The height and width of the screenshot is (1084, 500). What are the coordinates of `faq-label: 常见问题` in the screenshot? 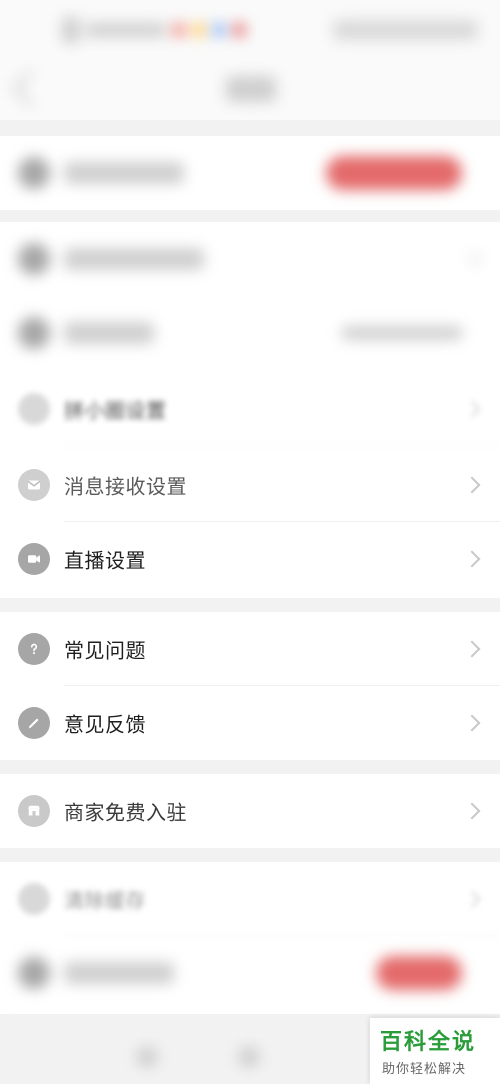 It's located at (105, 650).